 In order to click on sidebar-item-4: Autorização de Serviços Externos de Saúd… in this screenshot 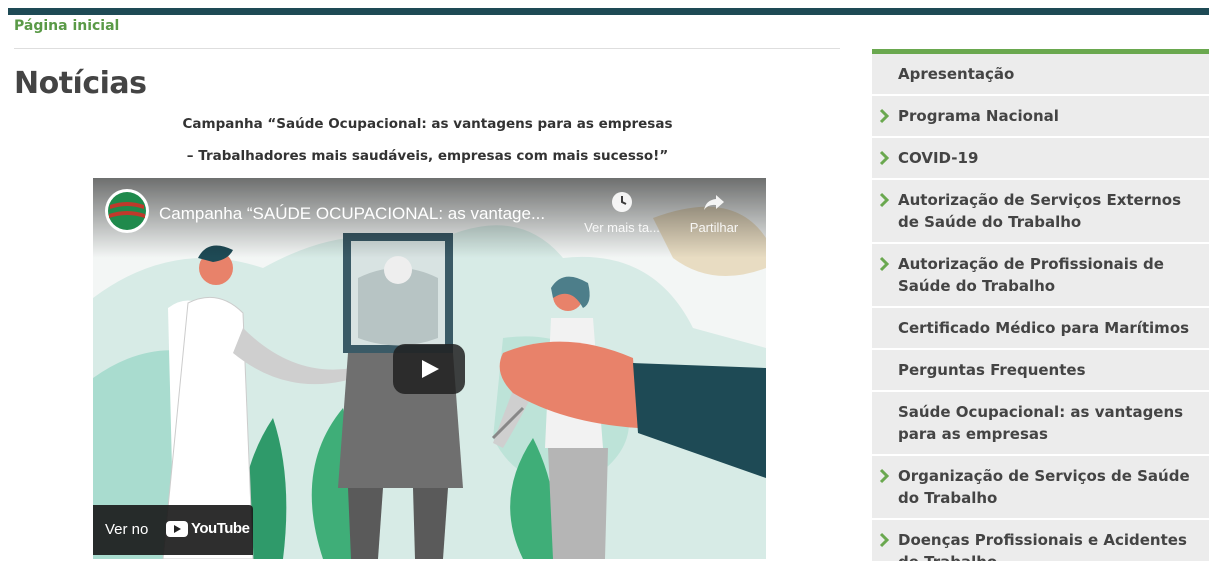, I will do `click(1040, 212)`.